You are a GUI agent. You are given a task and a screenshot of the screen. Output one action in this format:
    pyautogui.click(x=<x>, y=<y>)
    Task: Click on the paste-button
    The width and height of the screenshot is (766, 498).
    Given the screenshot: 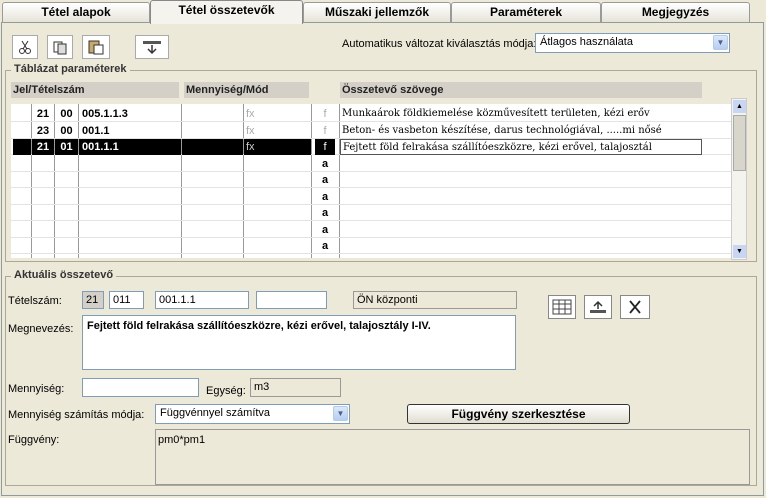 What is the action you would take?
    pyautogui.click(x=96, y=47)
    